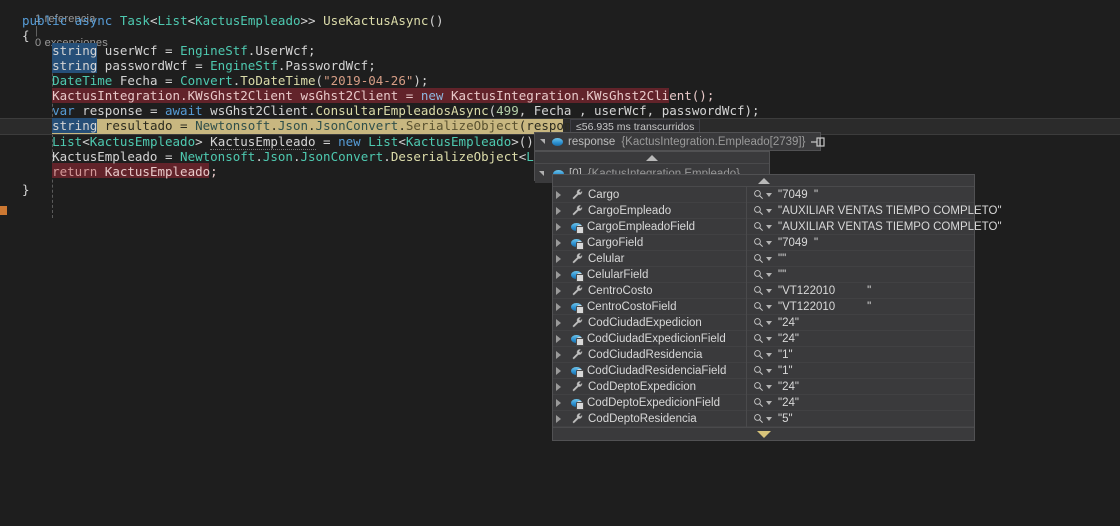  Describe the element at coordinates (798, 242) in the screenshot. I see `member-value: "7049 "` at that location.